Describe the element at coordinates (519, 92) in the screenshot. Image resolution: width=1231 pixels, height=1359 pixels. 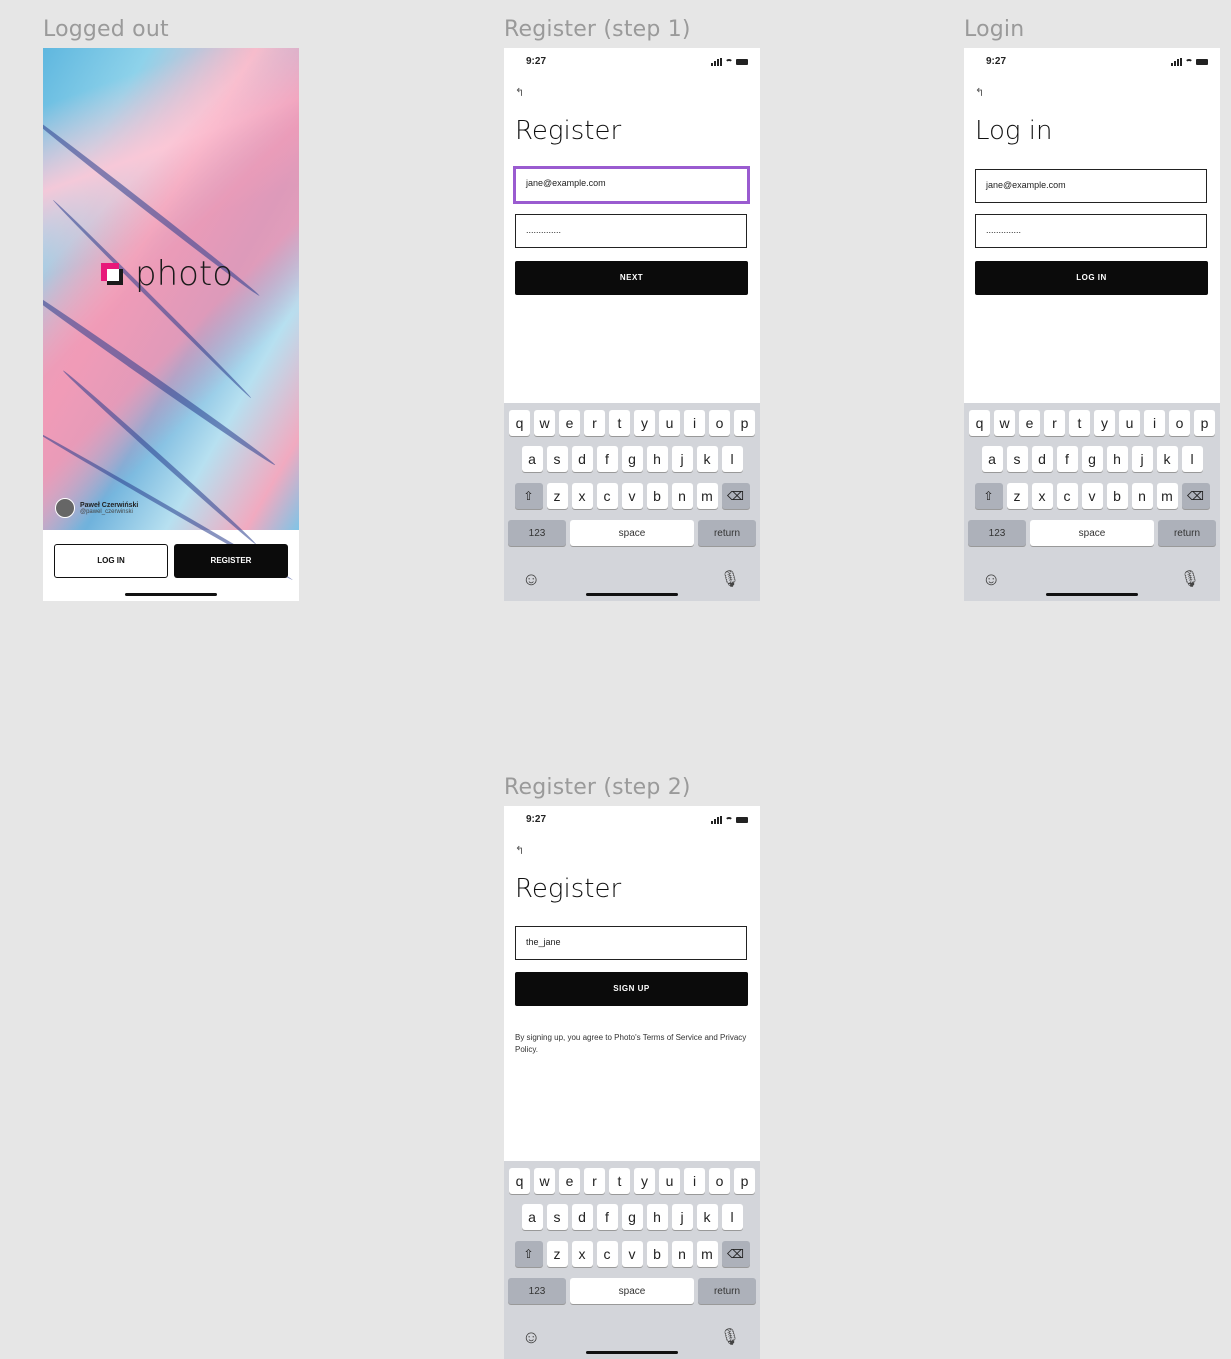
I see `back-arrow-icon: ↰` at that location.